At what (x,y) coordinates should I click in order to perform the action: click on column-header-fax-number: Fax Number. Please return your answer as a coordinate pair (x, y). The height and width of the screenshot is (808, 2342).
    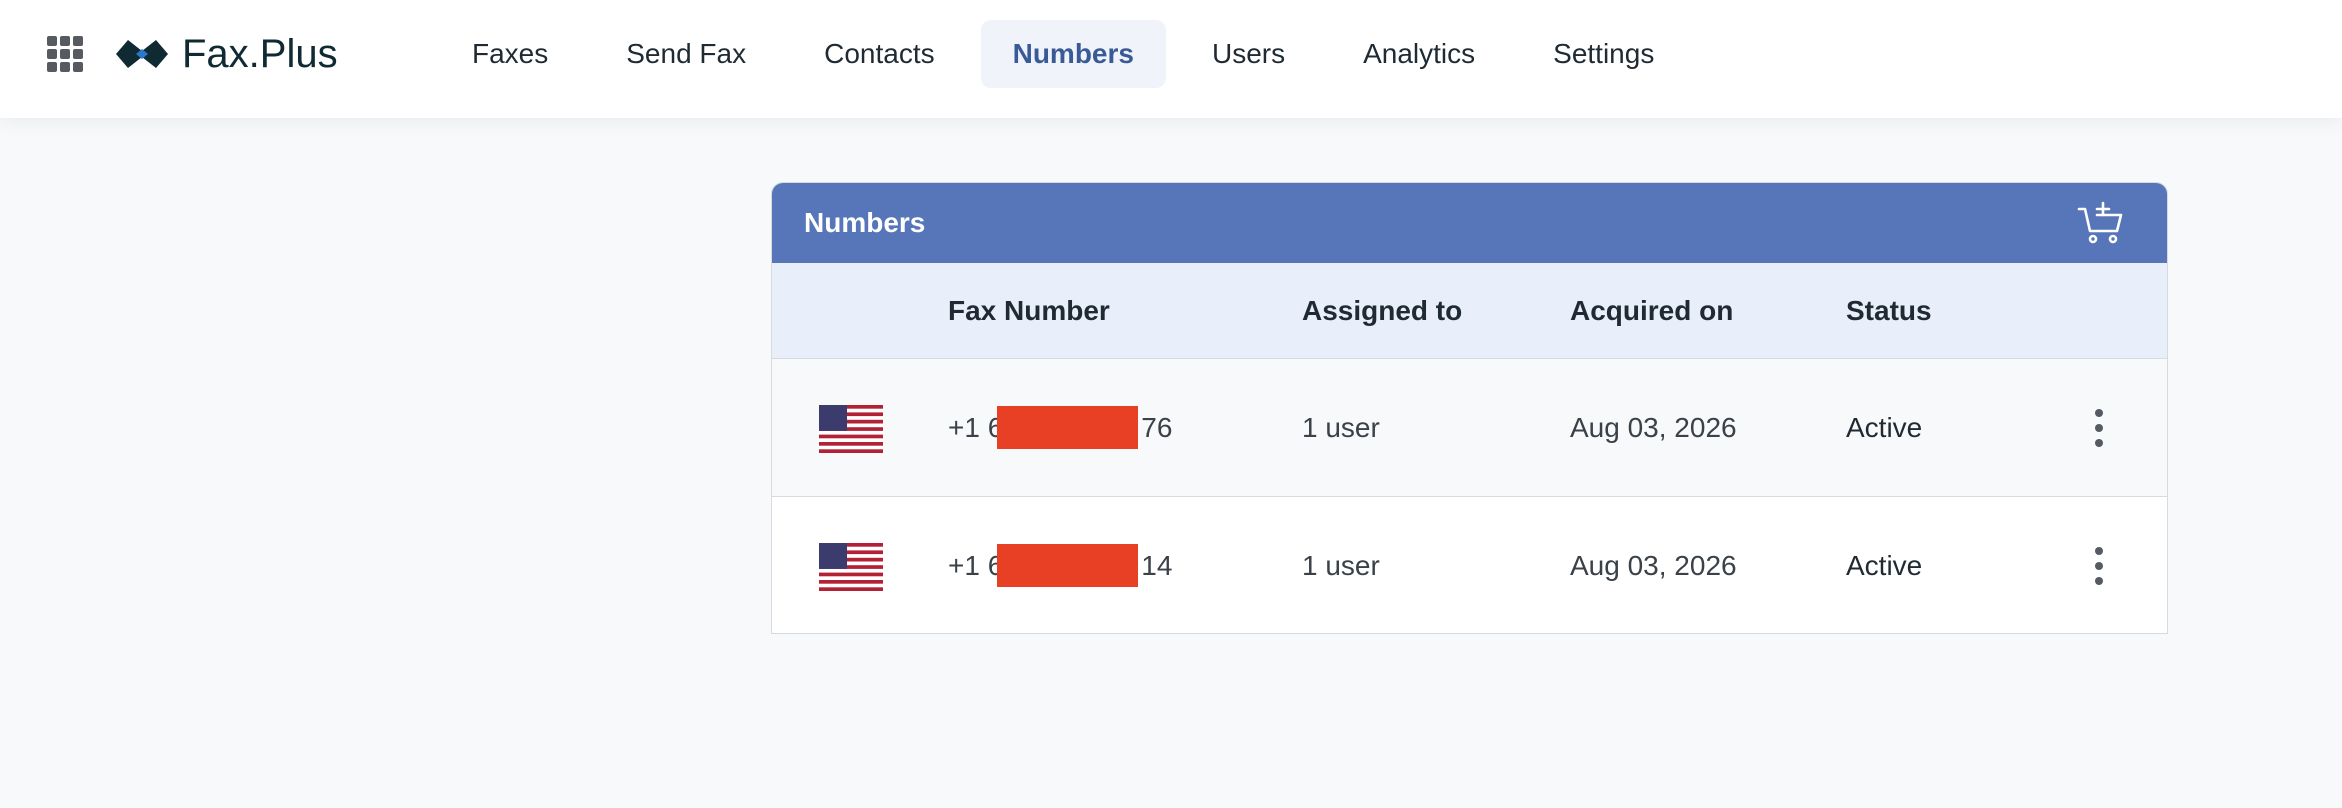
    Looking at the image, I should click on (1029, 311).